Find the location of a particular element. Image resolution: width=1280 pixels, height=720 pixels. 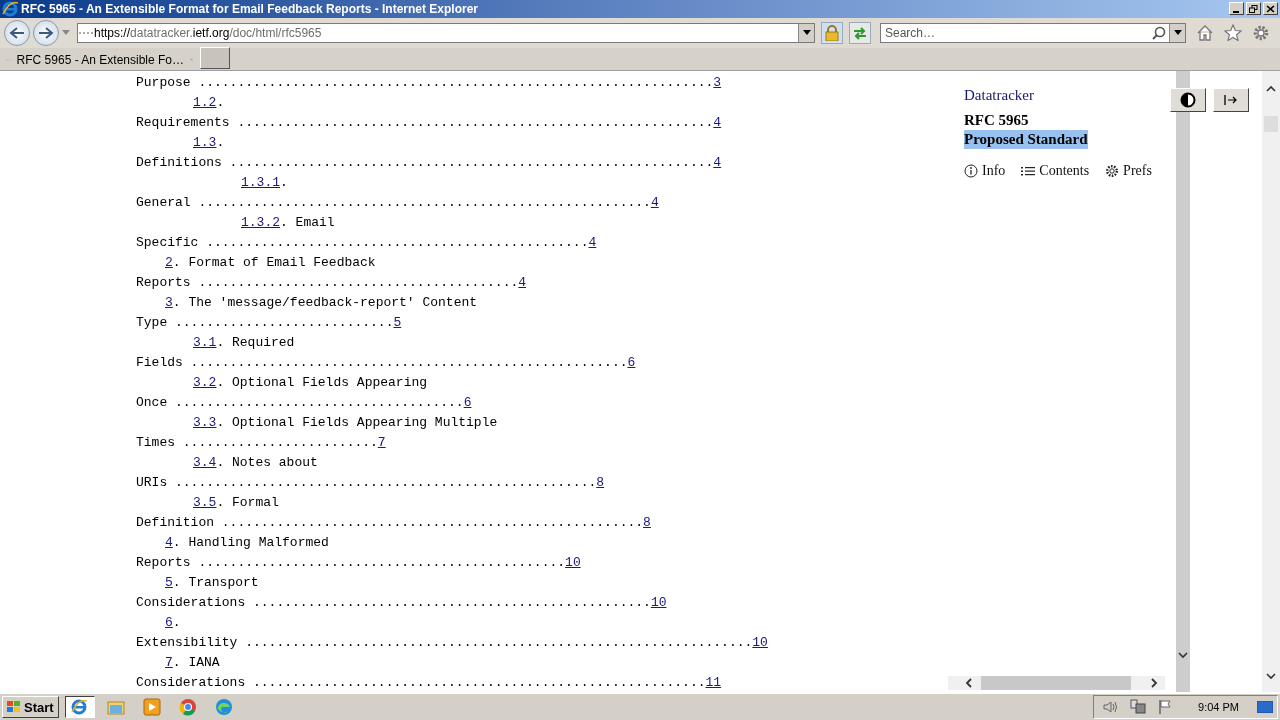

taskbar-app is located at coordinates (79, 707).